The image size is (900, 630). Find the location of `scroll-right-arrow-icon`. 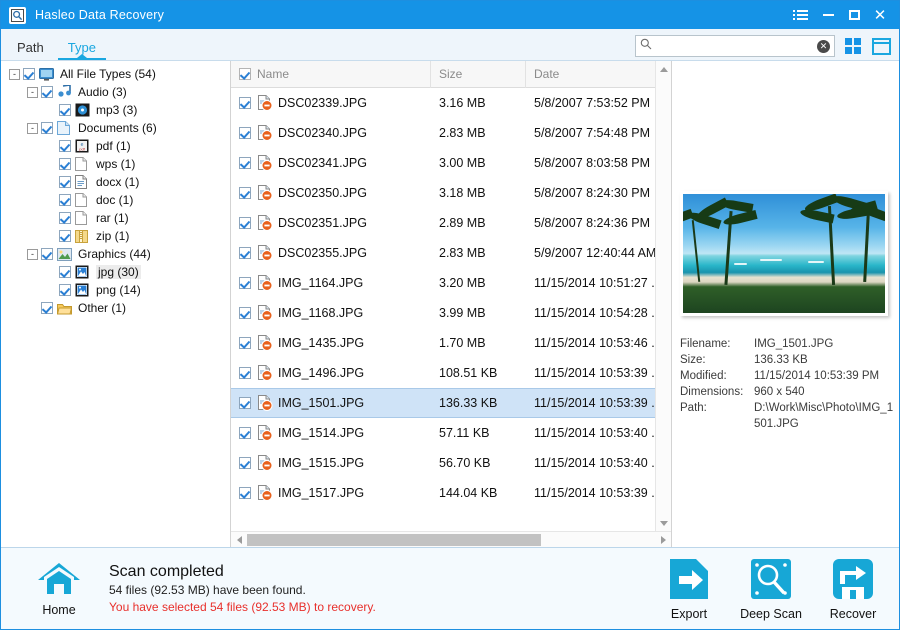

scroll-right-arrow-icon is located at coordinates (663, 540).